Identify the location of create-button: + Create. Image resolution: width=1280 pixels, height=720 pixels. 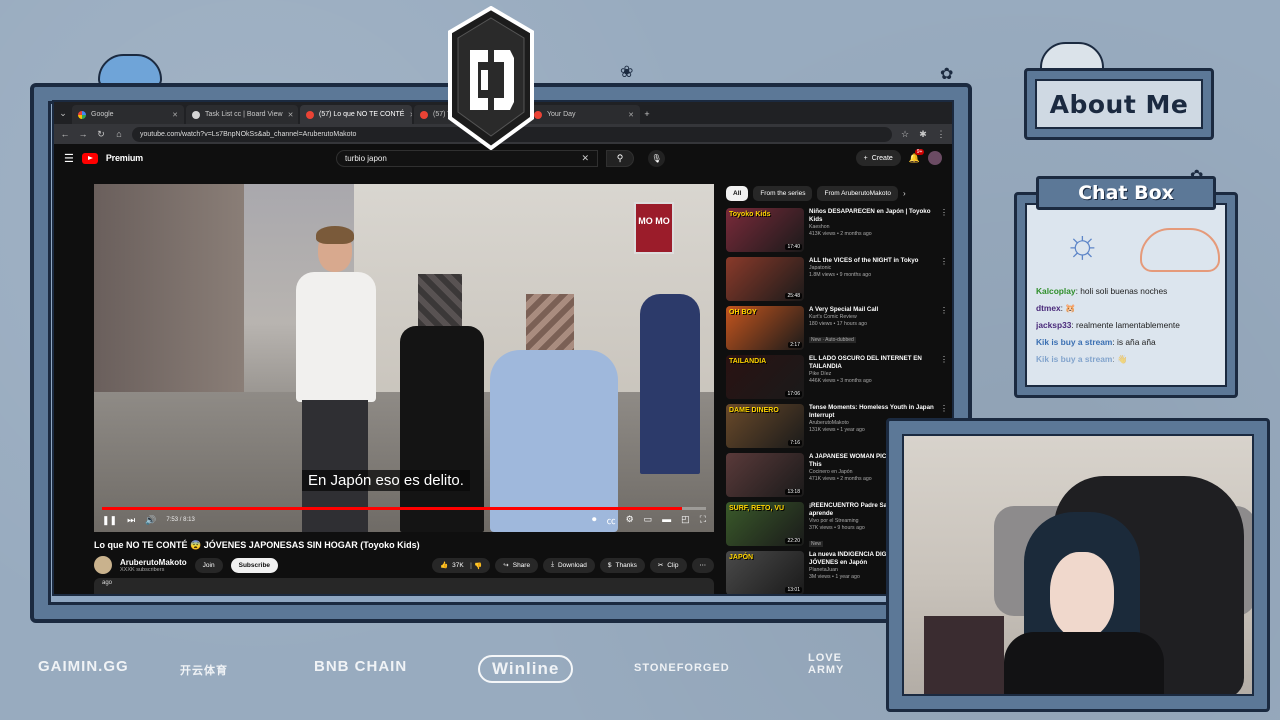
(878, 158).